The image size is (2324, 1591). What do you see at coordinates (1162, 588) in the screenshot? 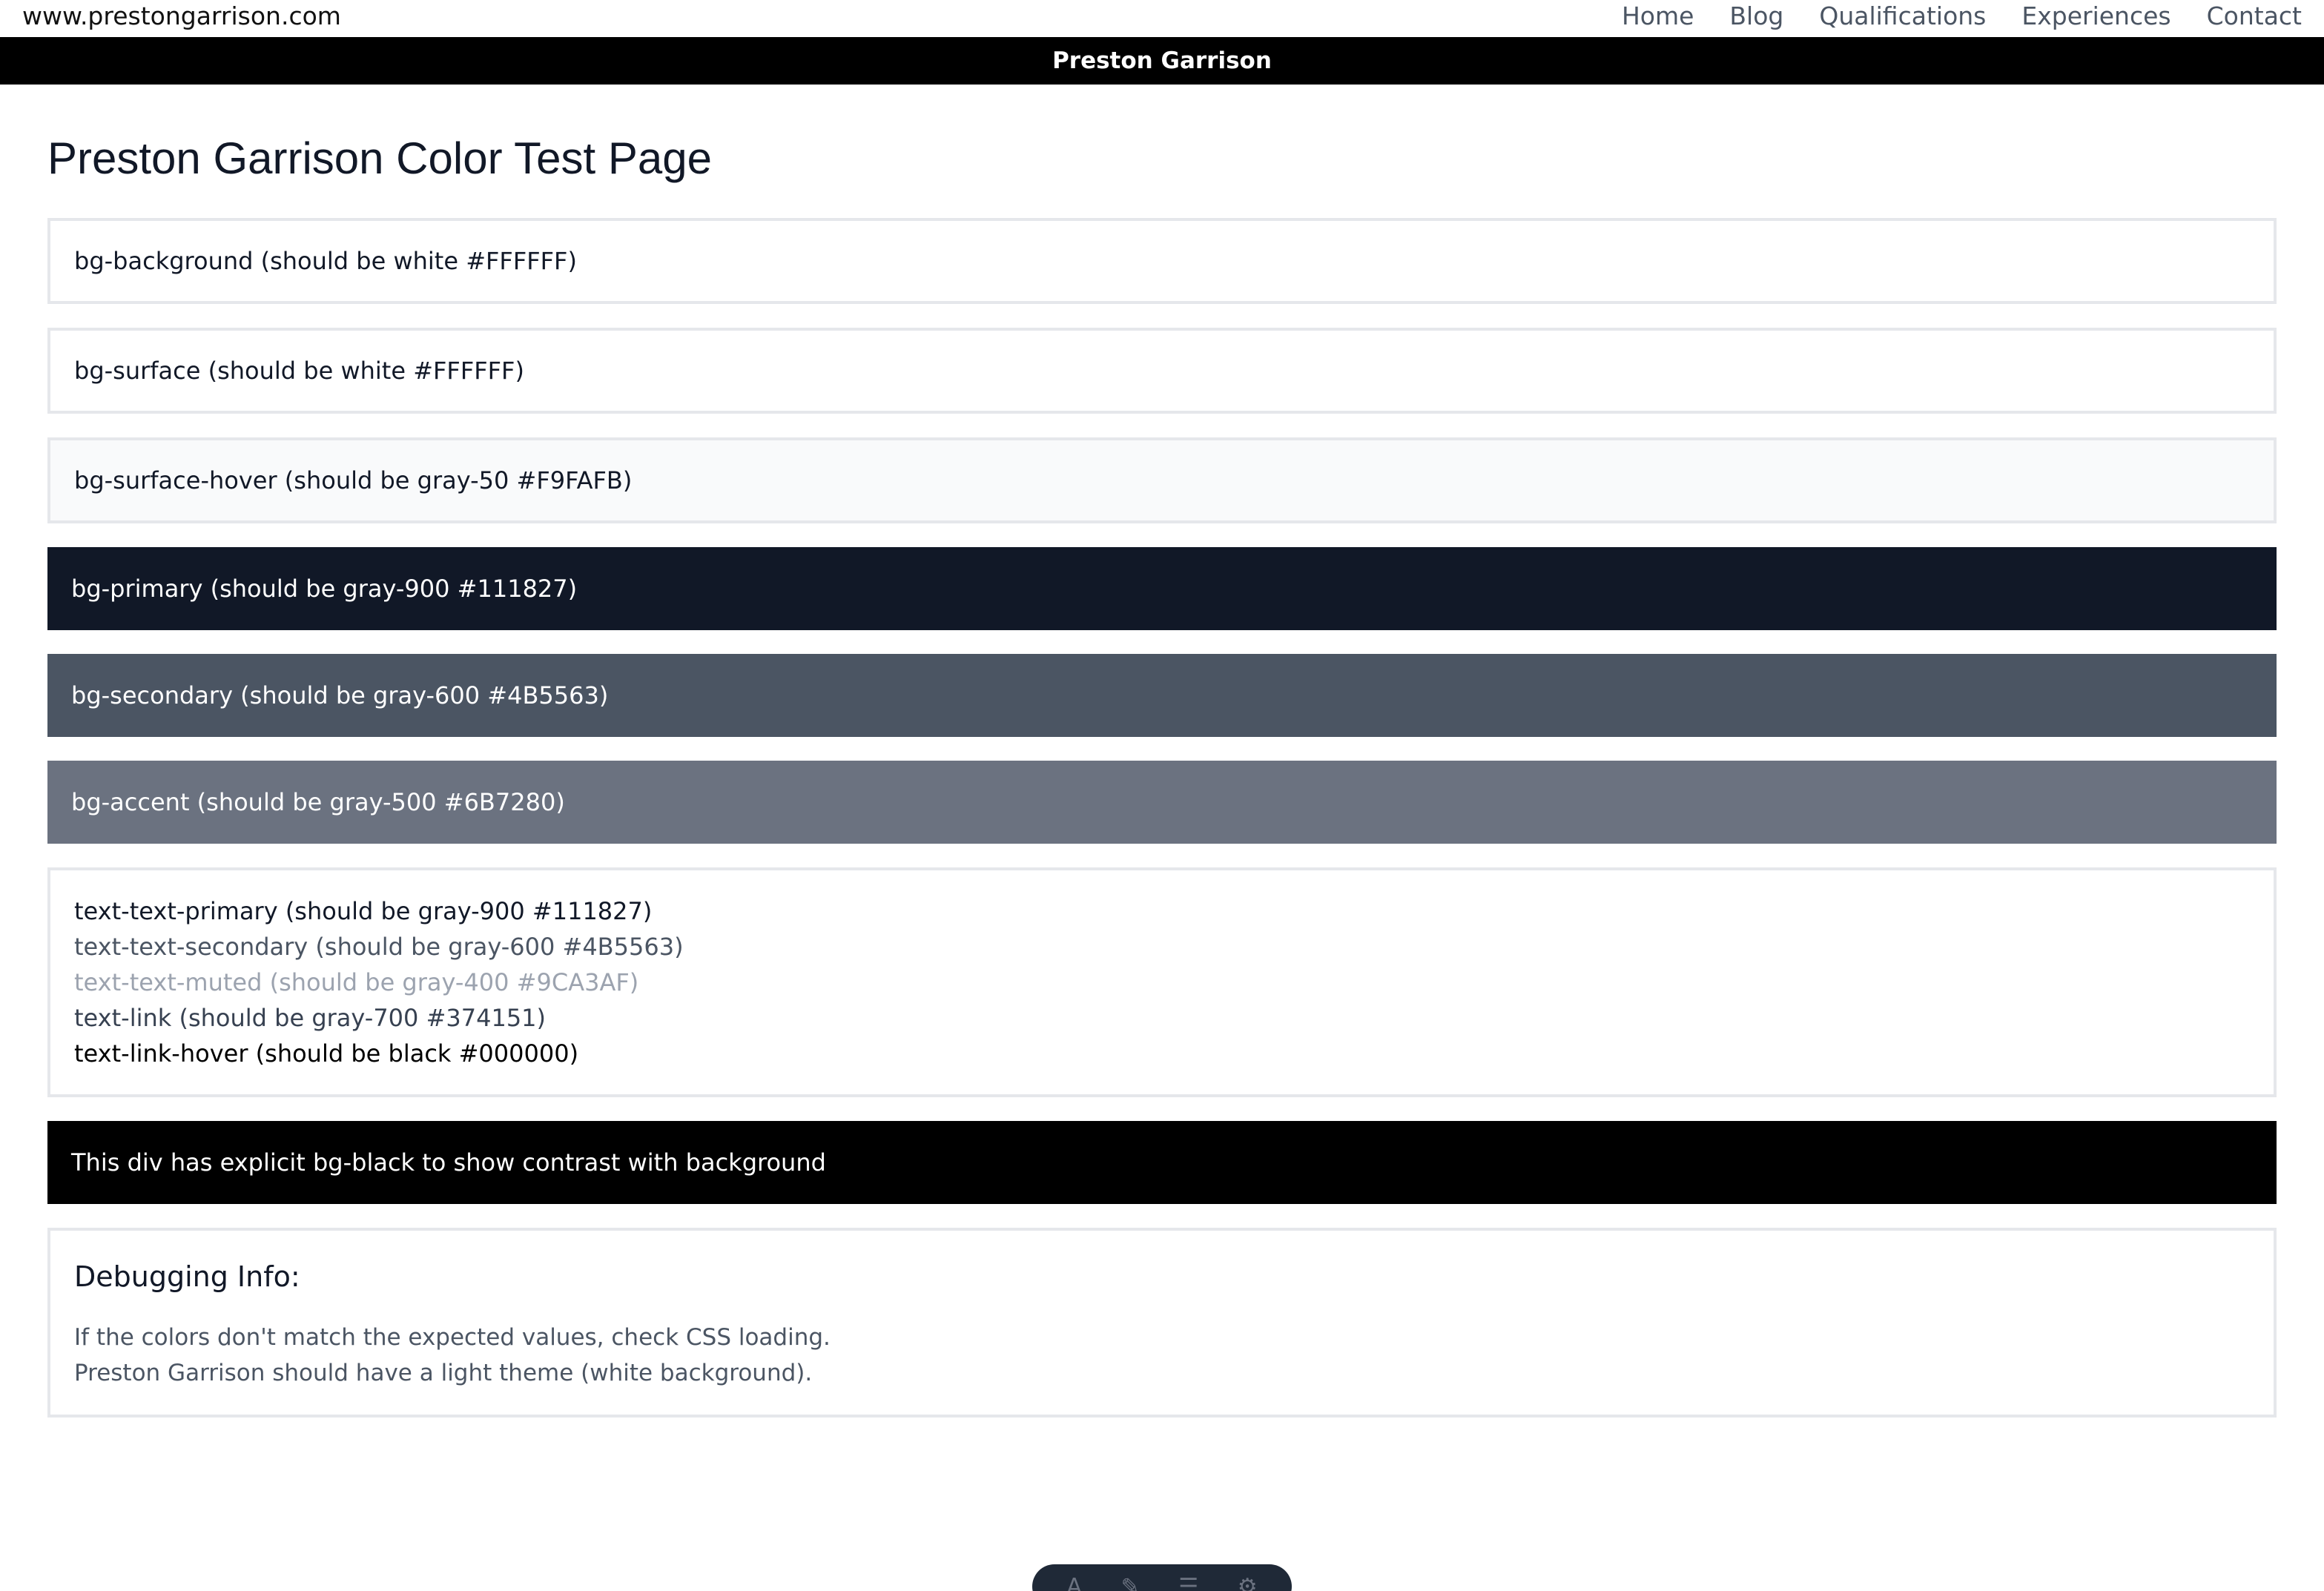
I see `swatch-bg-primary: bg-primary (should be gray-900 #111827)` at bounding box center [1162, 588].